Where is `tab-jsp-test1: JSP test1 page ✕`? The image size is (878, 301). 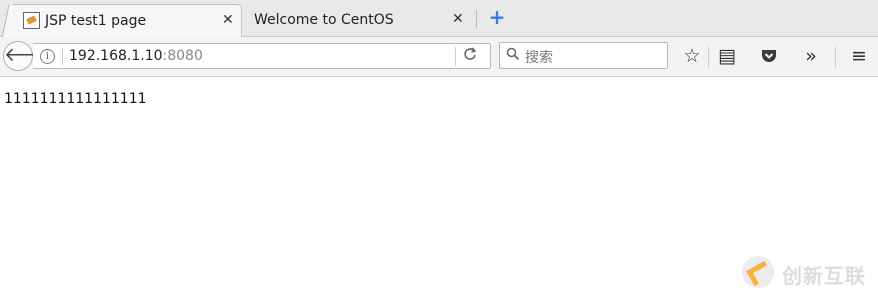 tab-jsp-test1: JSP test1 page ✕ is located at coordinates (126, 20).